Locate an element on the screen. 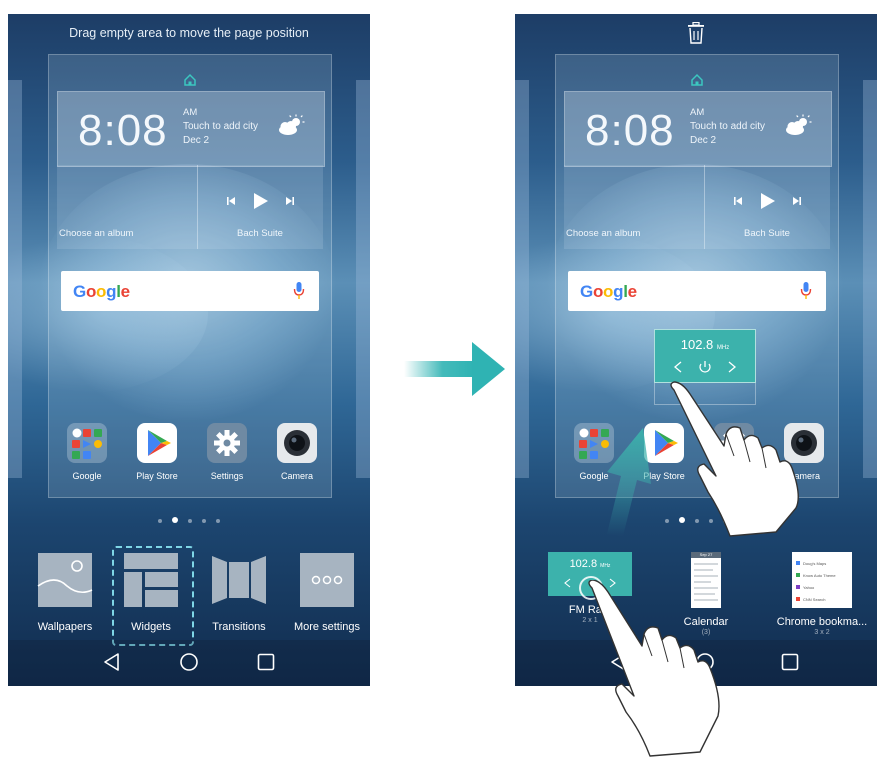  fm-next-icon is located at coordinates (732, 367).